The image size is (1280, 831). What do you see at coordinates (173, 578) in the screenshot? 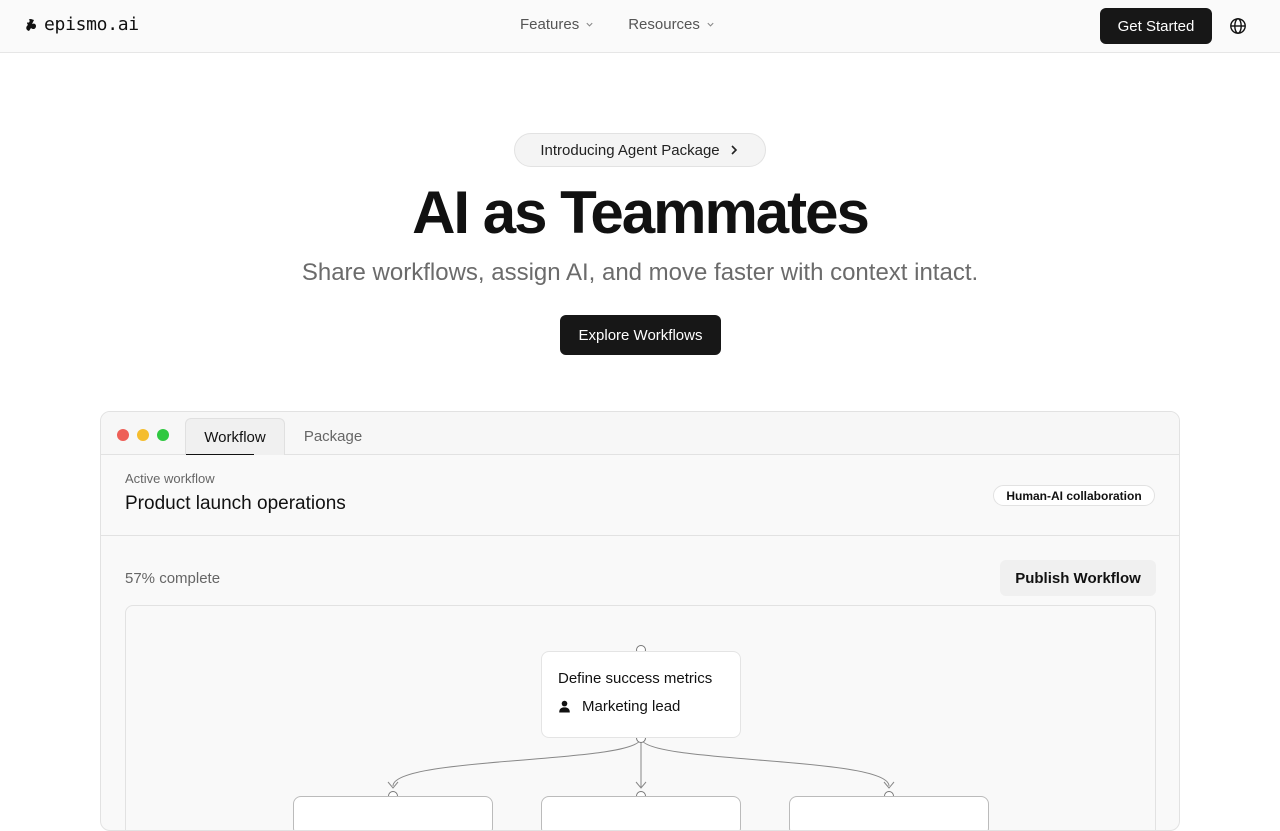
I see `progress-text: 57% complete` at bounding box center [173, 578].